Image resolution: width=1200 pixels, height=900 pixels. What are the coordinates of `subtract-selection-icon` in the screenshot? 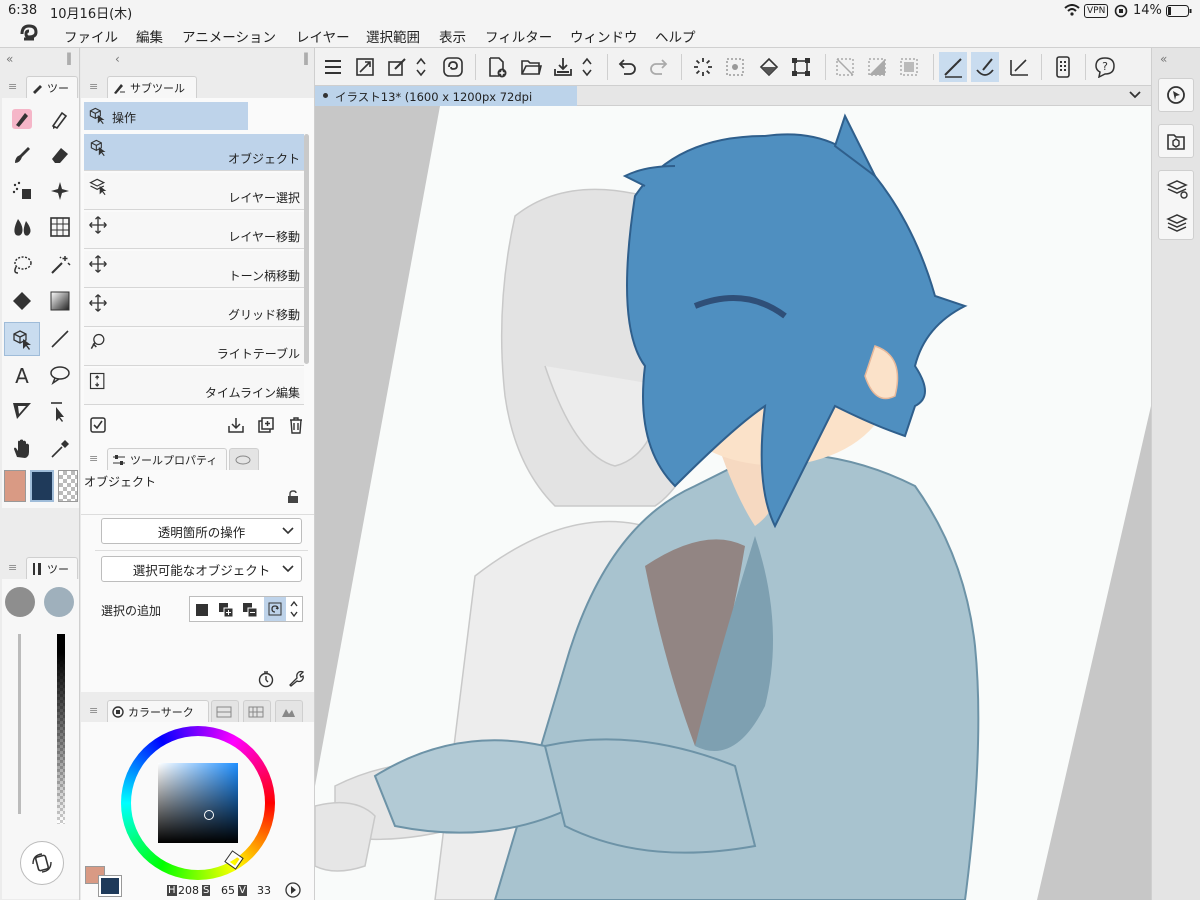 It's located at (250, 610).